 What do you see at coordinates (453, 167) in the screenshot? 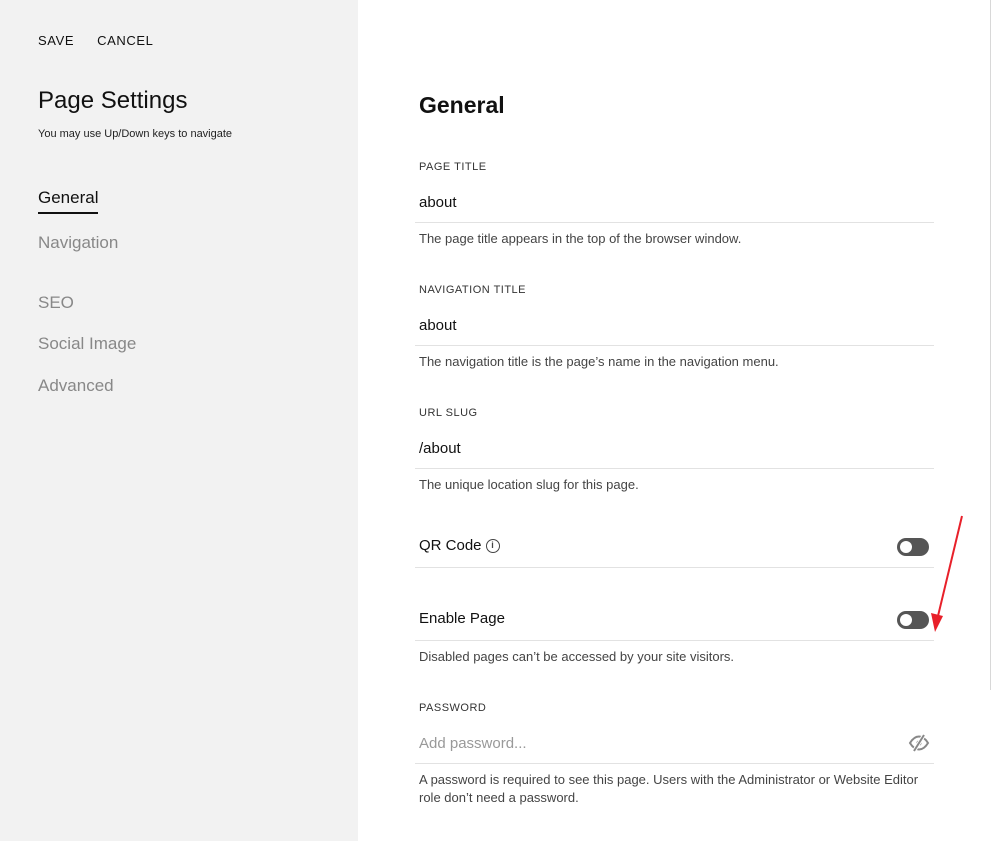
I see `page-title-label: PAGE TITLE` at bounding box center [453, 167].